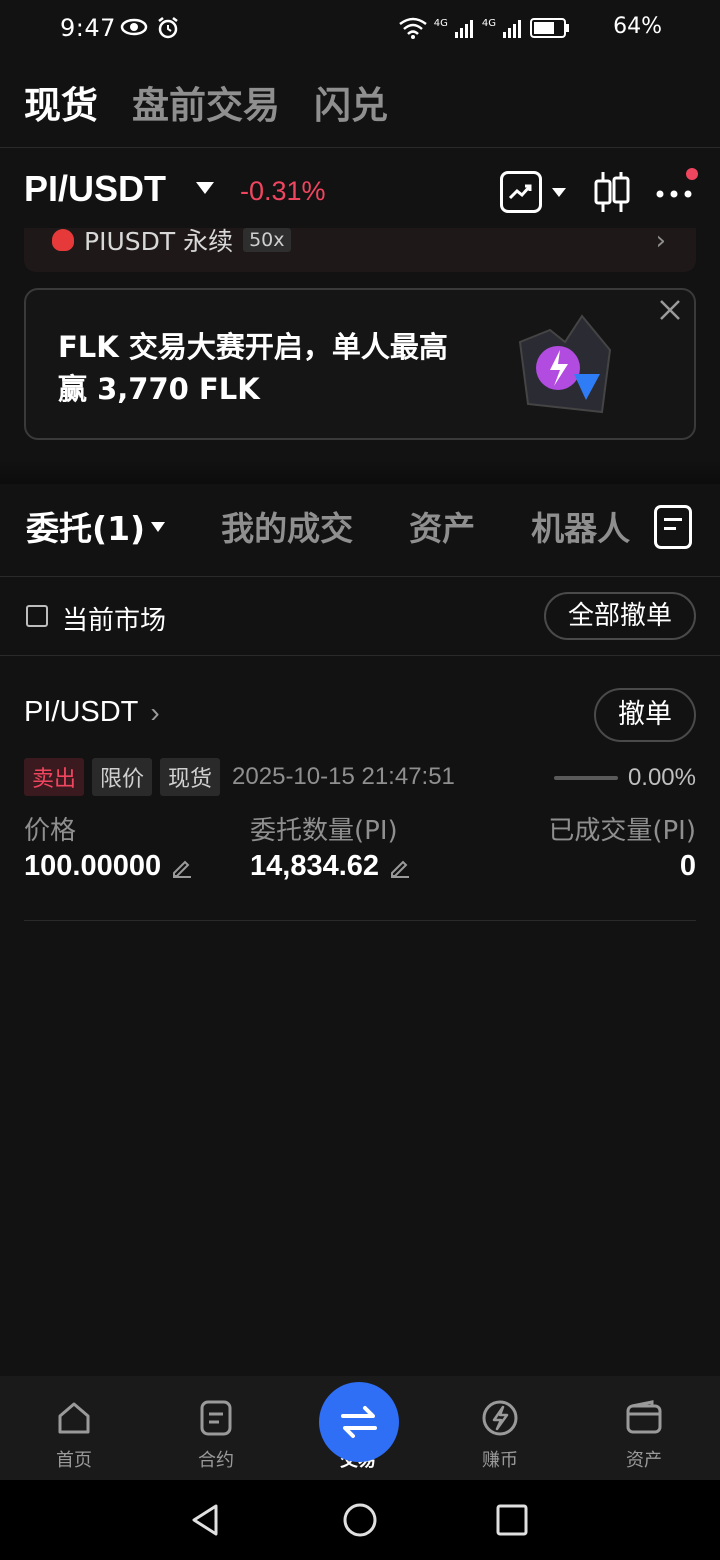  Describe the element at coordinates (182, 867) in the screenshot. I see `edit-price-icon` at that location.